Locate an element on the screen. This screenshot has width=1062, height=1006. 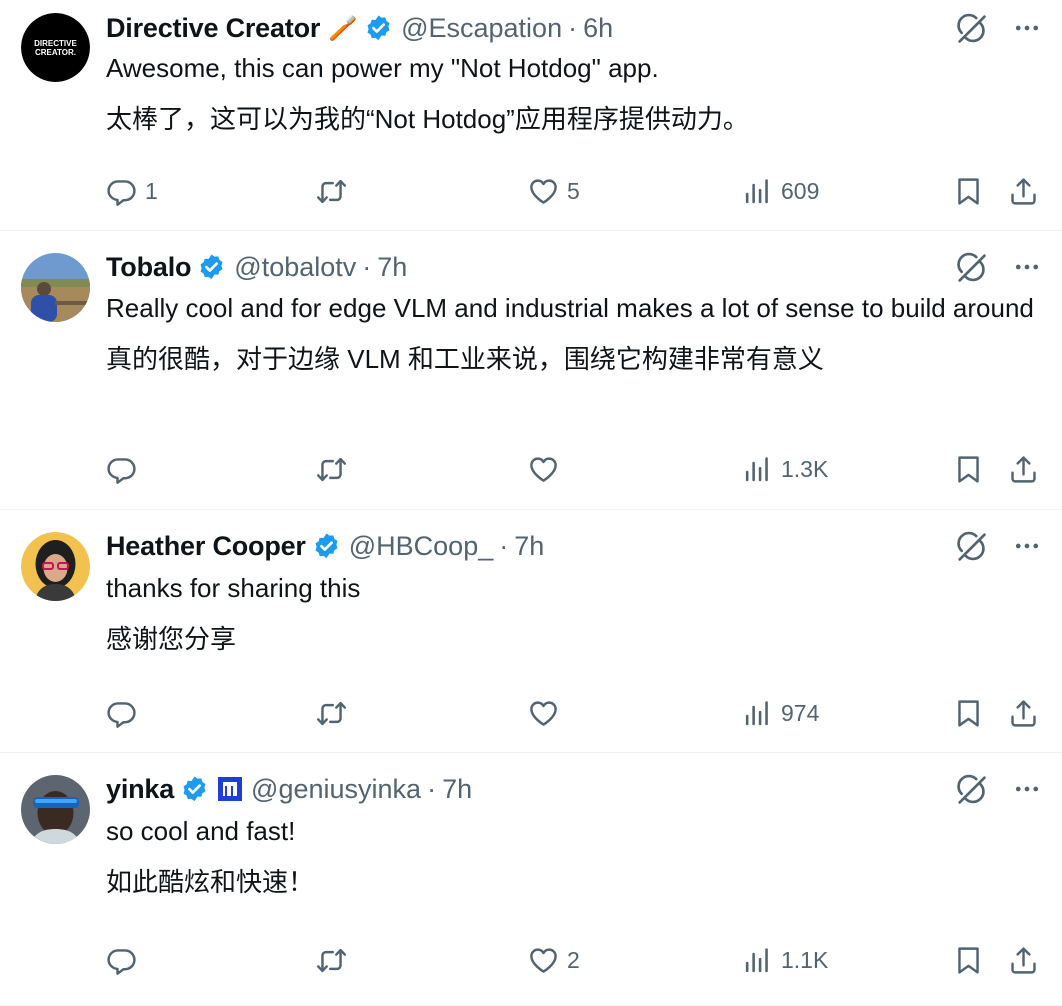
avatar: DIRECTIVE CREATOR. is located at coordinates (55, 47).